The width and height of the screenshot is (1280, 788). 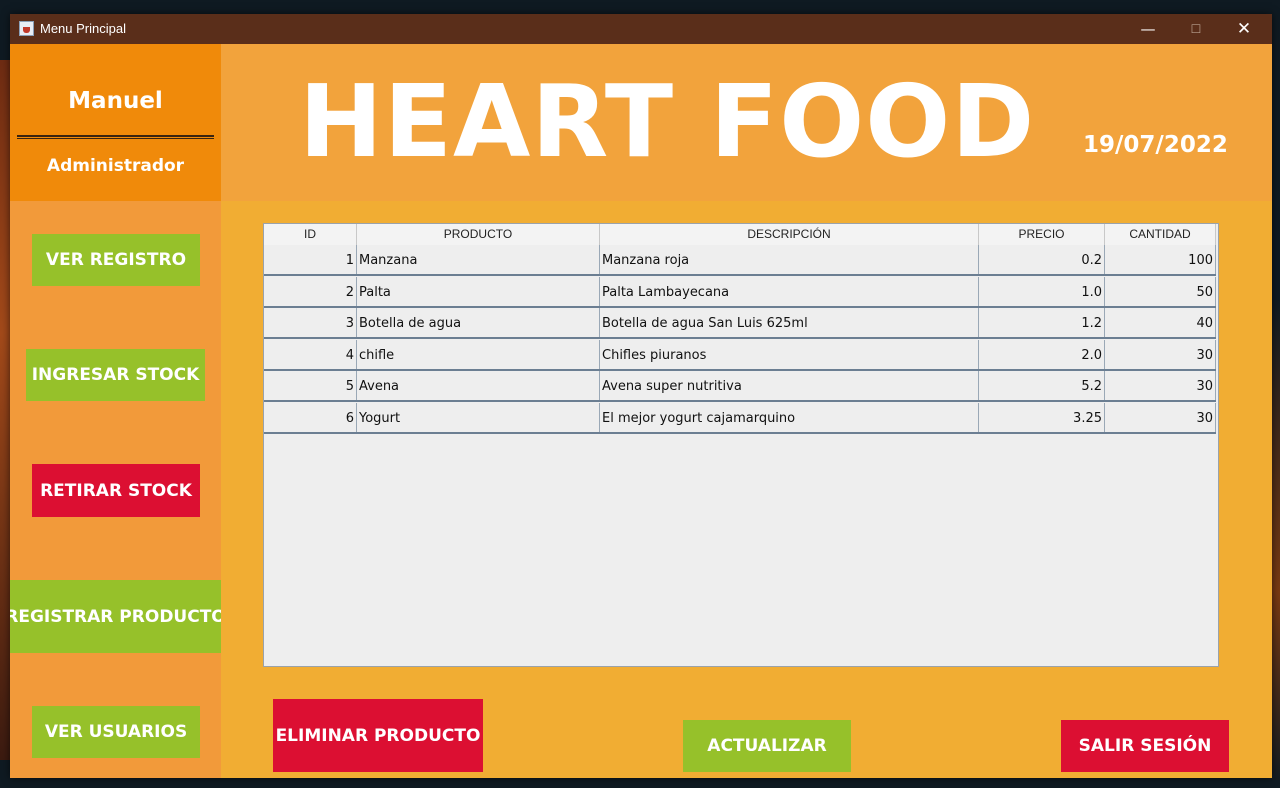 I want to click on cell-id: 1, so click(x=310, y=259).